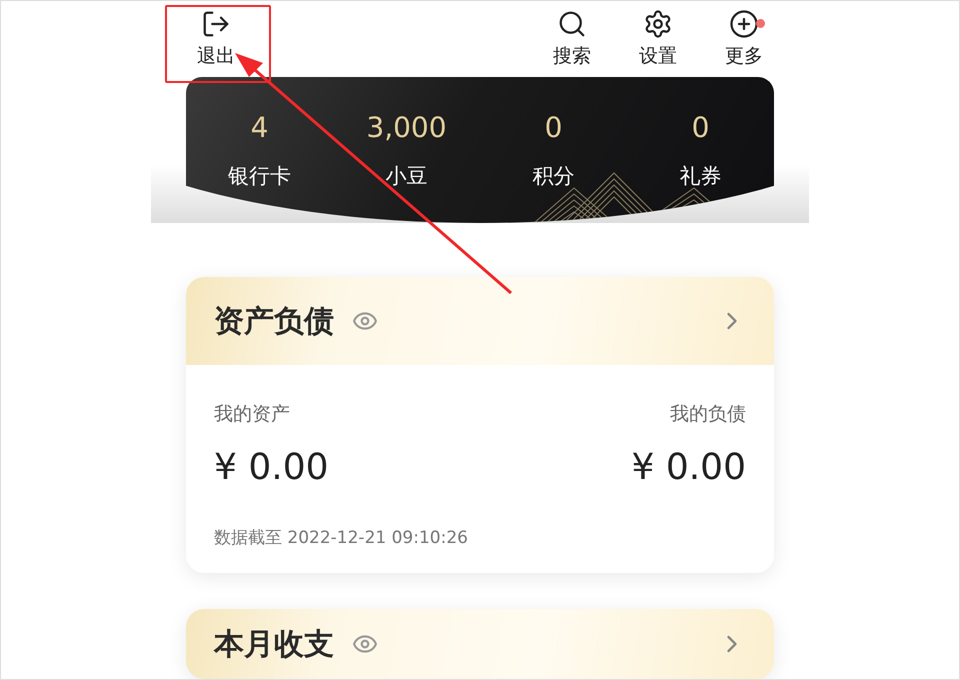  Describe the element at coordinates (216, 43) in the screenshot. I see `exit-button: 退出` at that location.